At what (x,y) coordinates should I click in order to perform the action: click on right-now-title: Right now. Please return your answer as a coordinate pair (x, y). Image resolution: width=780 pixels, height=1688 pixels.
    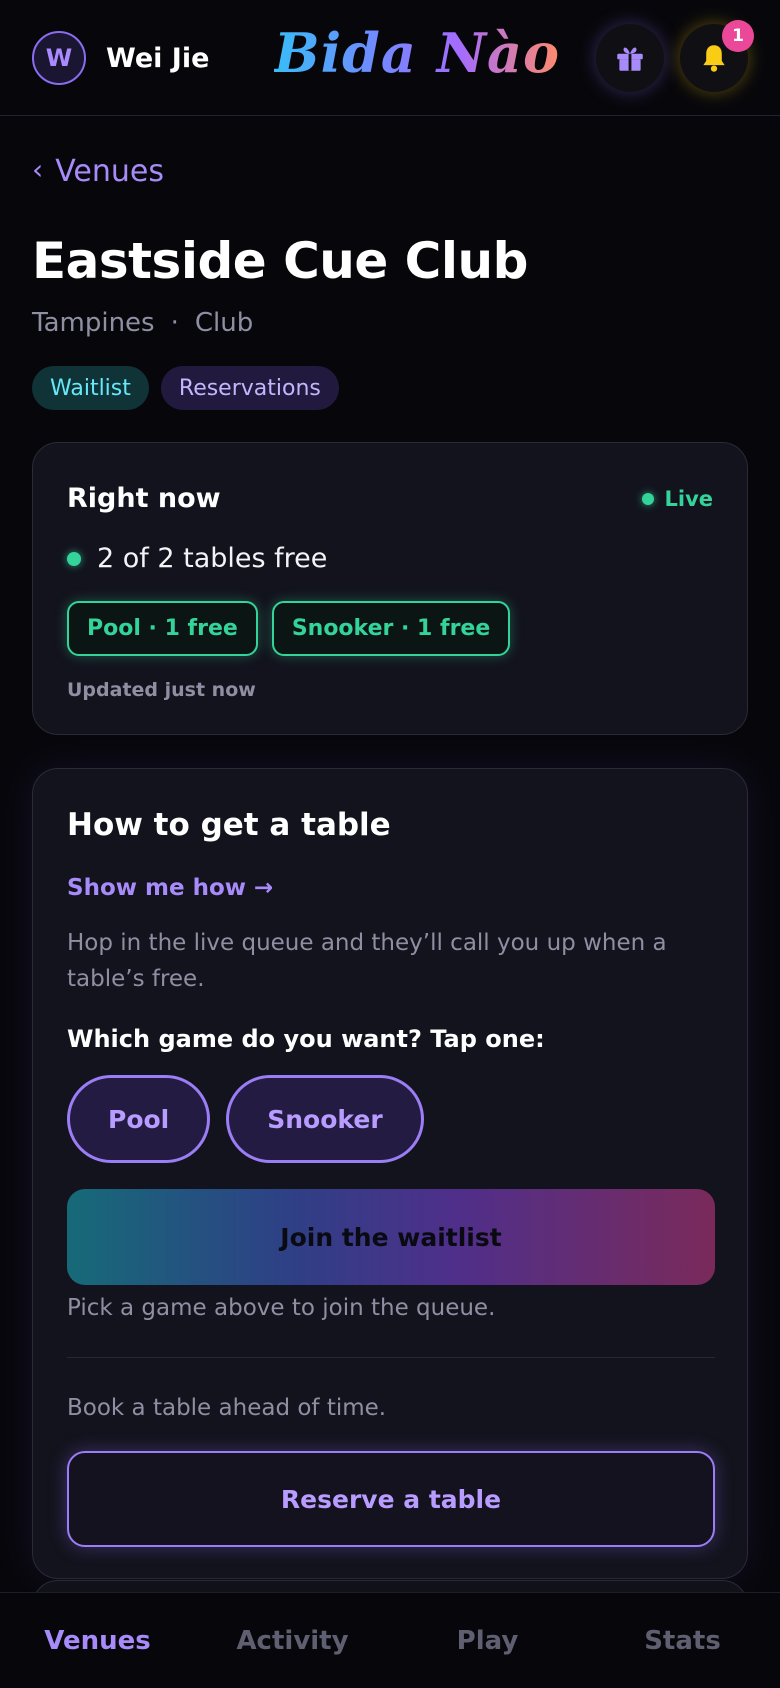
    Looking at the image, I should click on (144, 498).